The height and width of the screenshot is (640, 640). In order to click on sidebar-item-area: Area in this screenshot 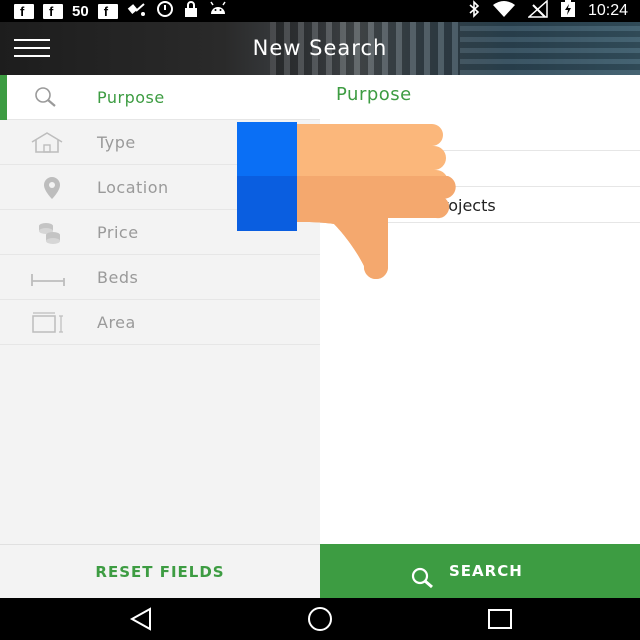, I will do `click(160, 322)`.